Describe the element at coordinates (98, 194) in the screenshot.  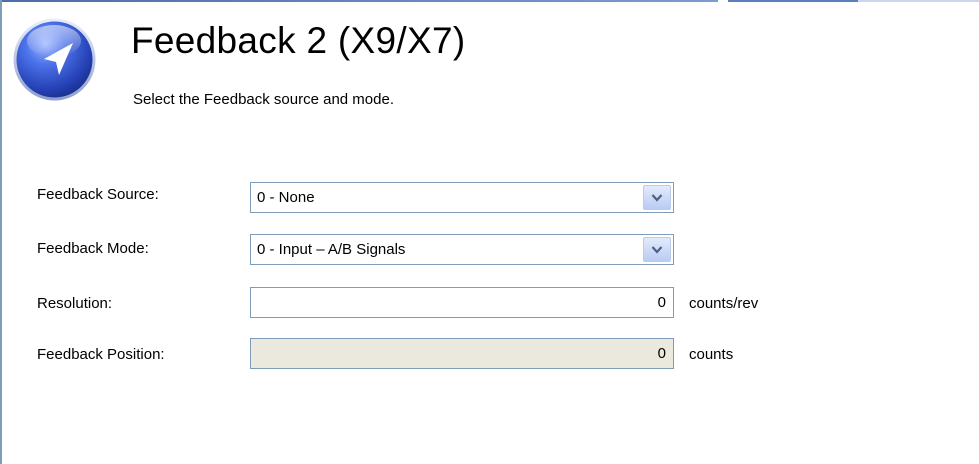
I see `feedback-source-label: Feedback Source:` at that location.